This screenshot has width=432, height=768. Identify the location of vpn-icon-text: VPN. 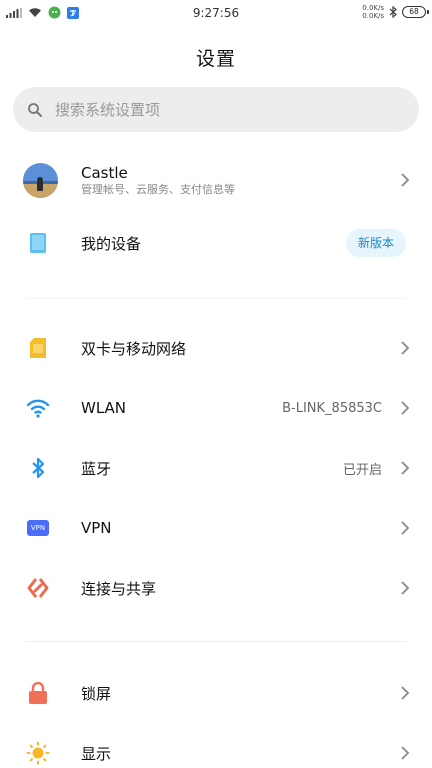
(38, 528).